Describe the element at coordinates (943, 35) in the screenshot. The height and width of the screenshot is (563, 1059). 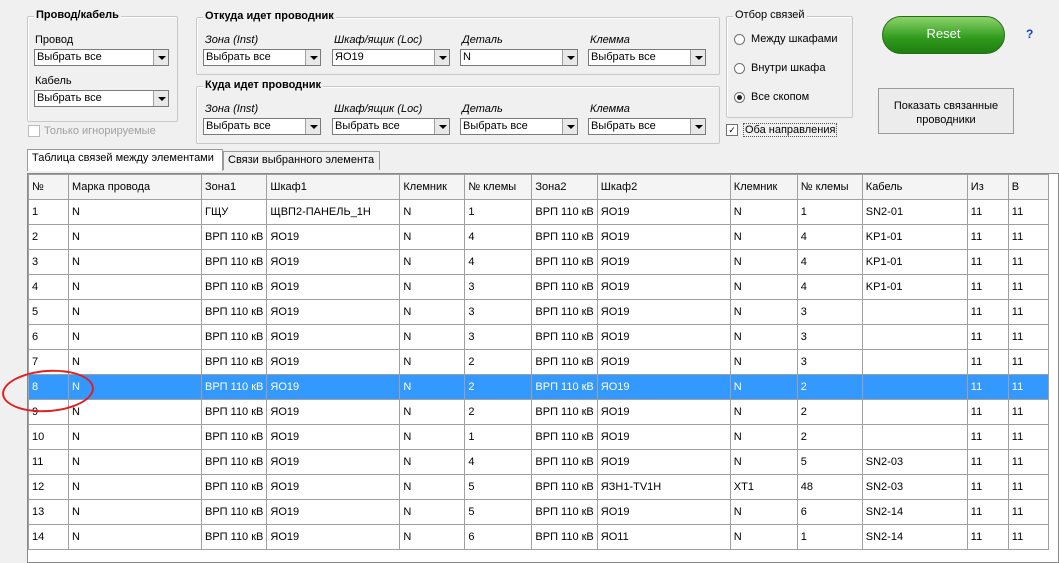
I see `reset-button: Reset` at that location.